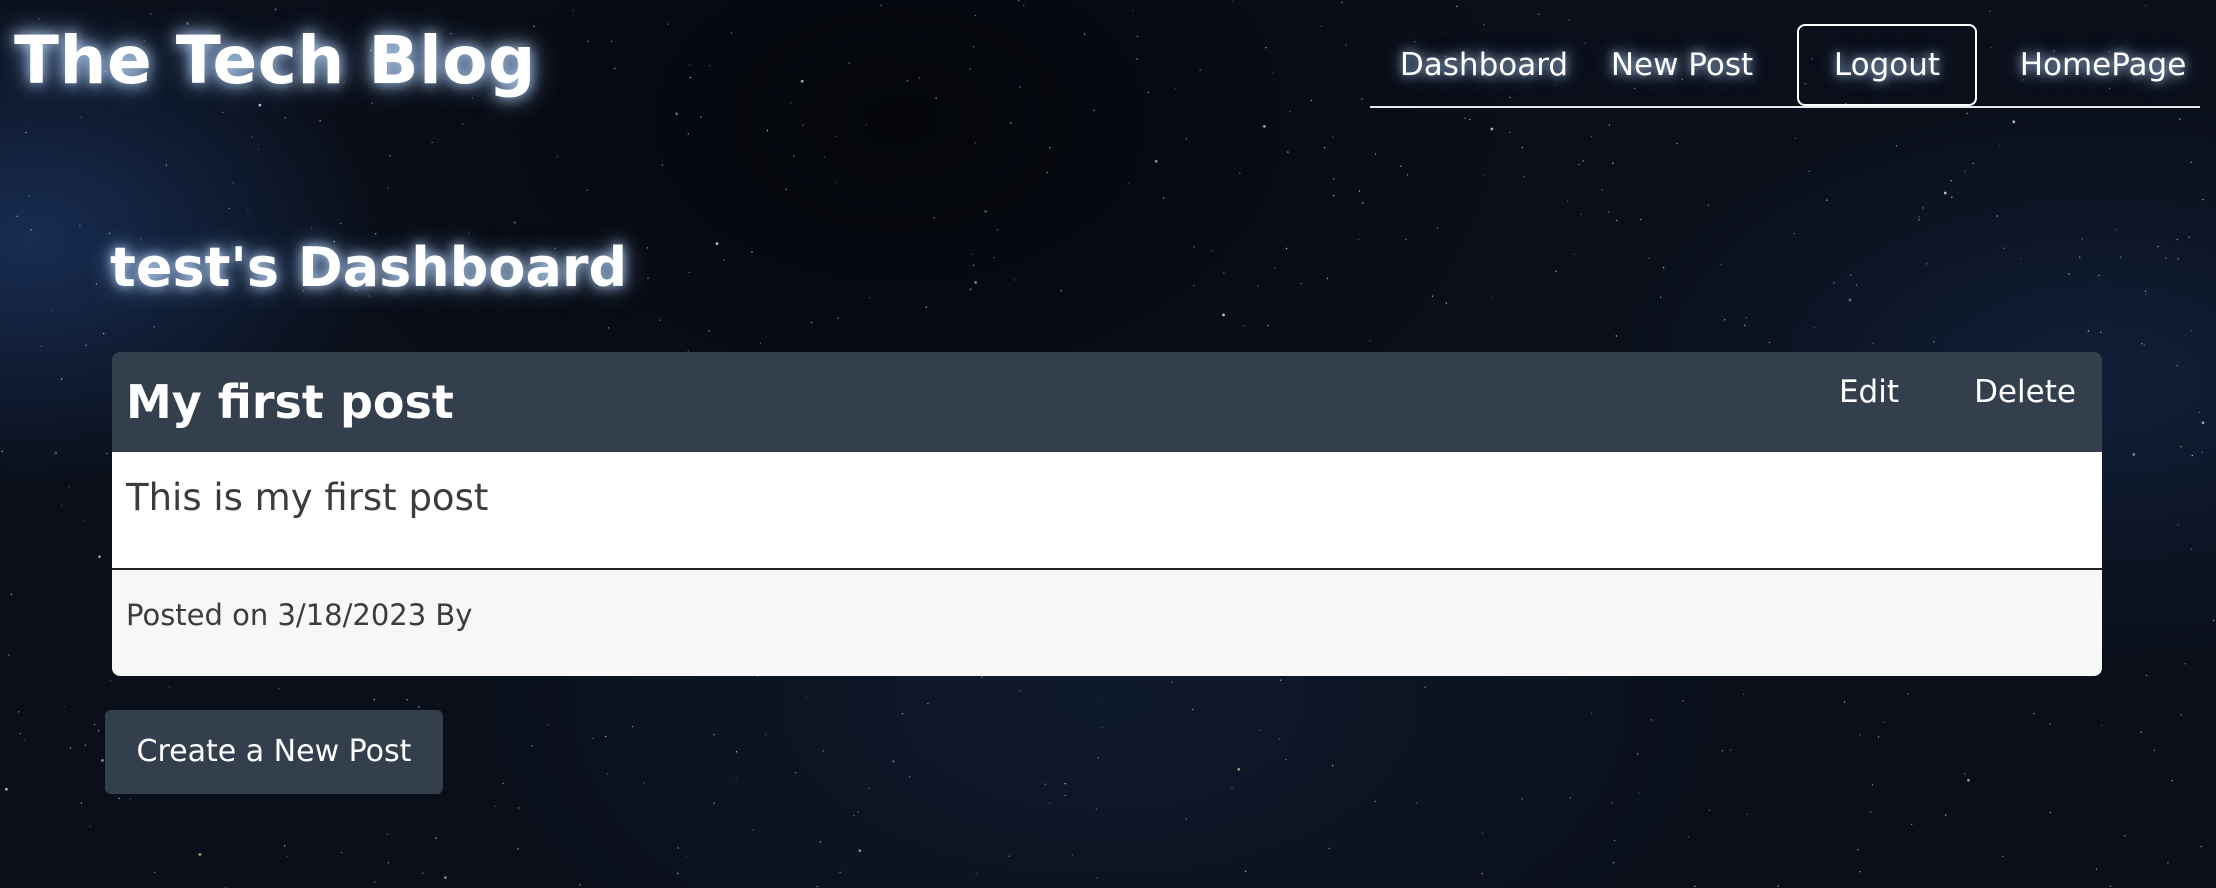  What do you see at coordinates (1107, 511) in the screenshot?
I see `post-card-body: This is my first post` at bounding box center [1107, 511].